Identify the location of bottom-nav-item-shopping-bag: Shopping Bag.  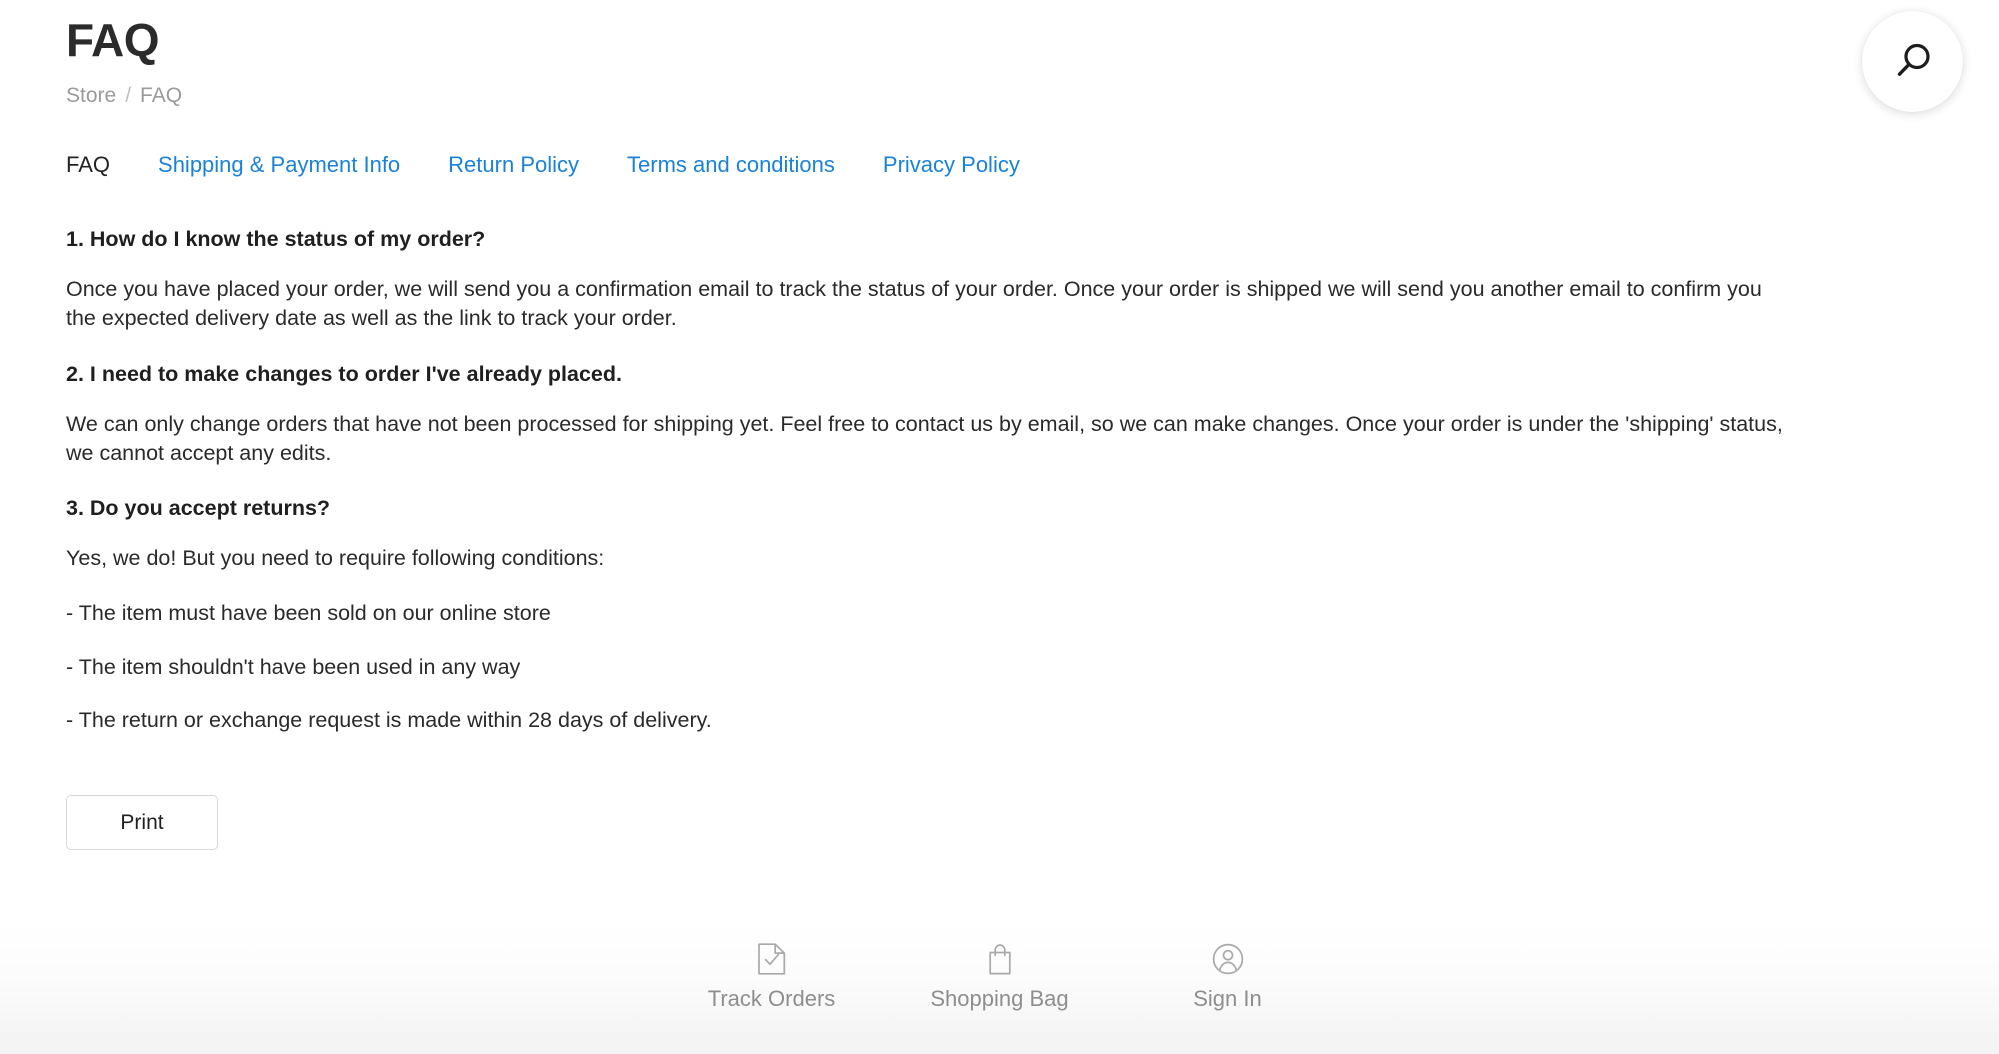
(1000, 977).